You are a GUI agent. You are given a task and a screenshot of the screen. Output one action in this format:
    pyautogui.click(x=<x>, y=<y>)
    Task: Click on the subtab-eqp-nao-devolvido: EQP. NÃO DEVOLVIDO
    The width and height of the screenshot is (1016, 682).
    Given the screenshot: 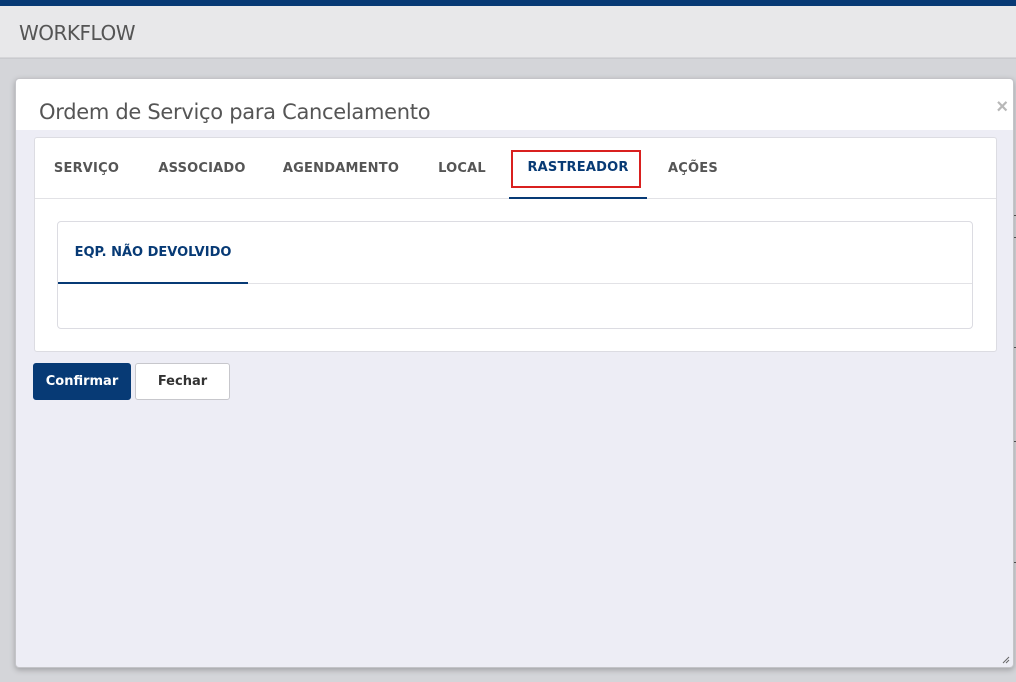 What is the action you would take?
    pyautogui.click(x=153, y=253)
    